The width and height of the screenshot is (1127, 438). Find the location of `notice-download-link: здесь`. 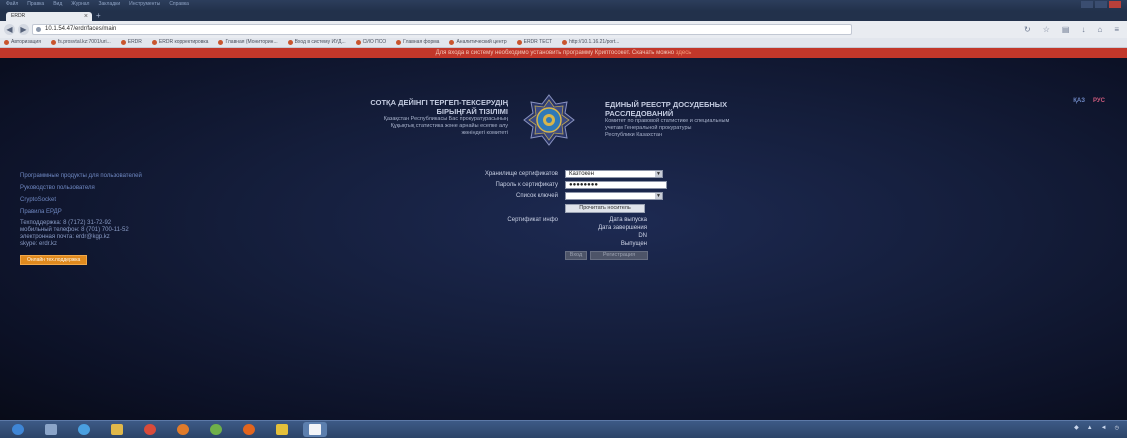

notice-download-link: здесь is located at coordinates (684, 53).